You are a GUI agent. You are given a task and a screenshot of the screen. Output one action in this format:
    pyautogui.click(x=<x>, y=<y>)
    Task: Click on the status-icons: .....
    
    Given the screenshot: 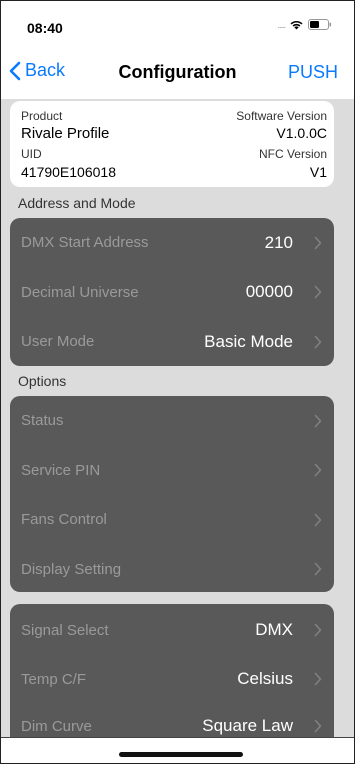 What is the action you would take?
    pyautogui.click(x=304, y=24)
    